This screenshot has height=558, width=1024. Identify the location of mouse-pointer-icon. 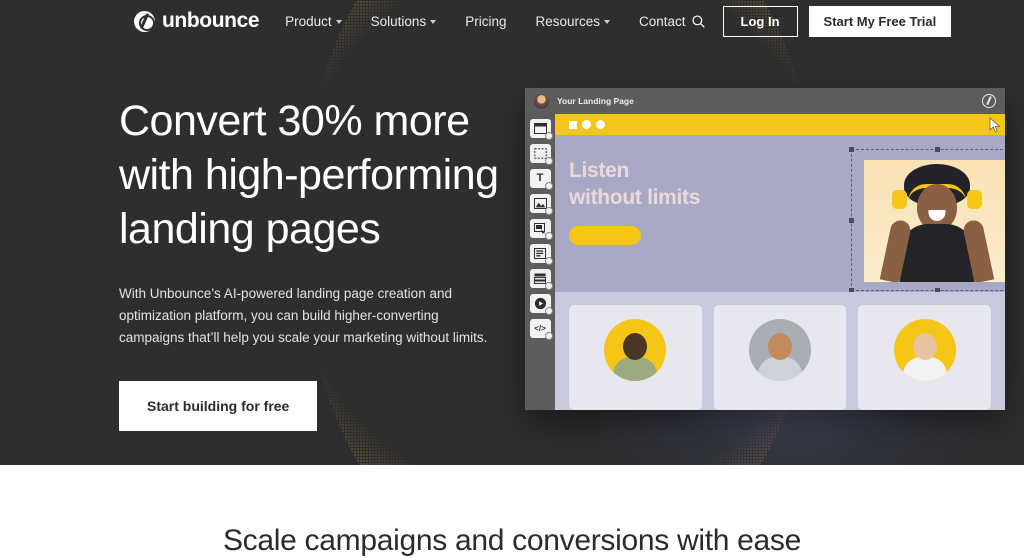
(995, 125).